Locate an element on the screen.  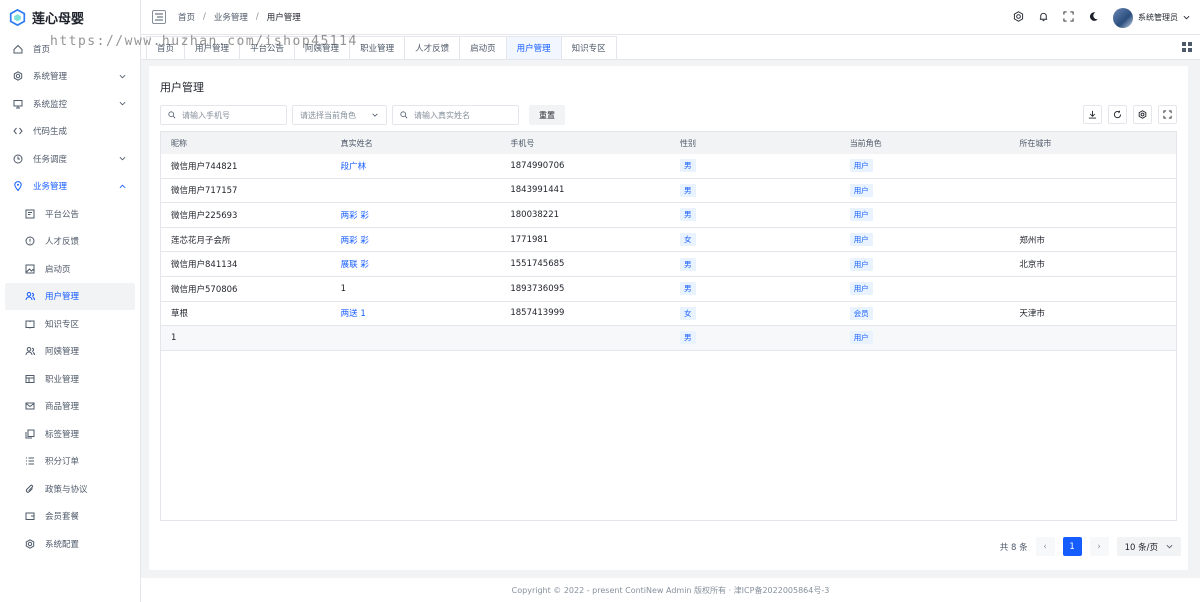
table-row: 莲芯花月子会所 两彩 彩 1771981 女 用户 郑州市 is located at coordinates (668, 240).